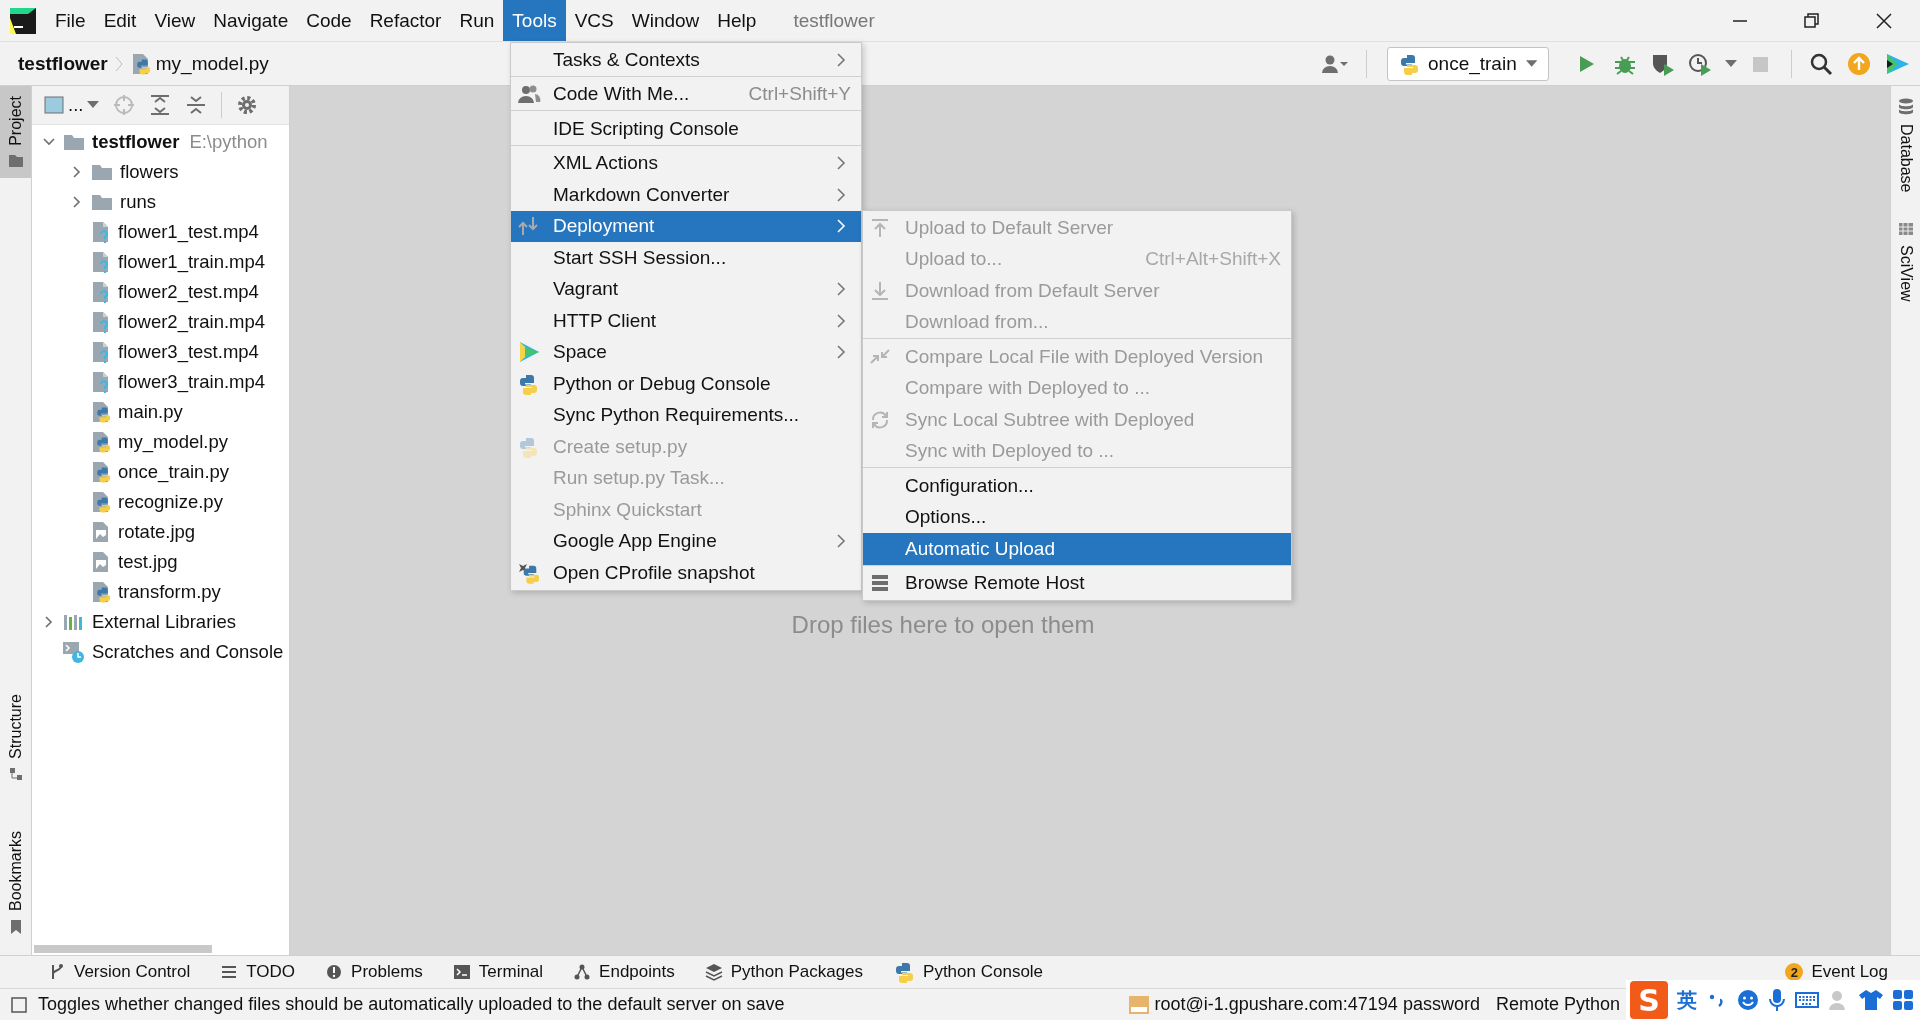 The image size is (1920, 1020). Describe the element at coordinates (686, 352) in the screenshot. I see `menu-item: Space` at that location.